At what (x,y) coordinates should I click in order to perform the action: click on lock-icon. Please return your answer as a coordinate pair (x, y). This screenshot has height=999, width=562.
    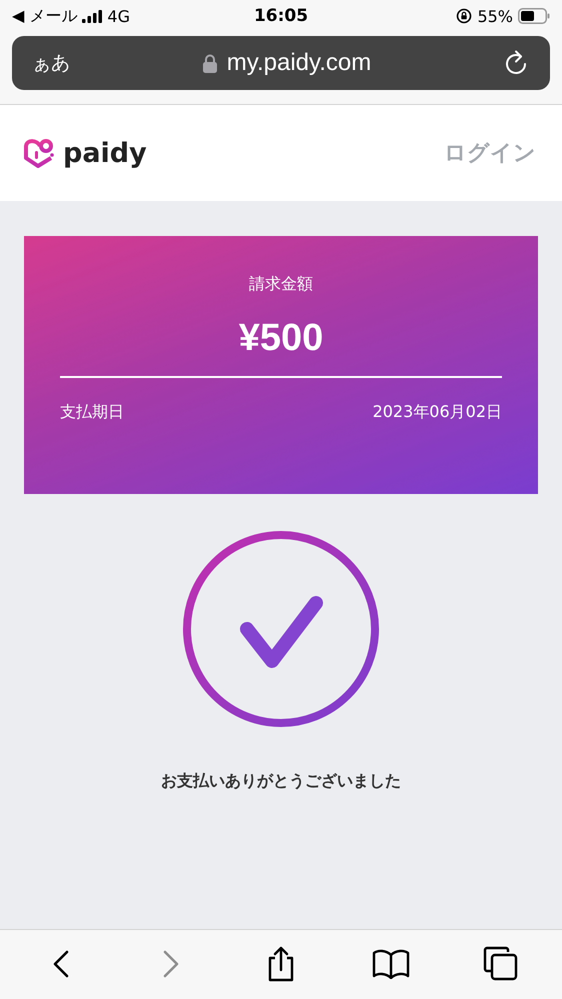
    Looking at the image, I should click on (209, 63).